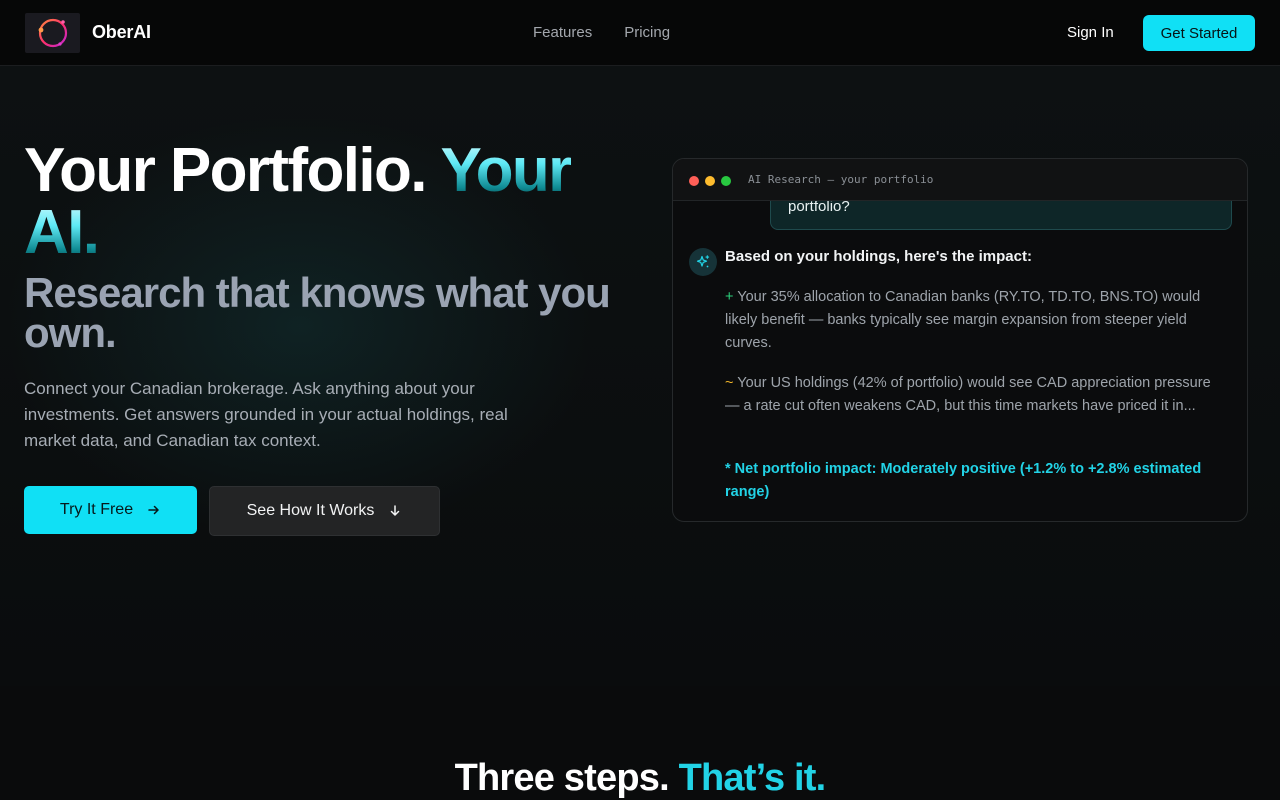 The height and width of the screenshot is (800, 1280). I want to click on sign-in-link: Sign In, so click(1090, 32).